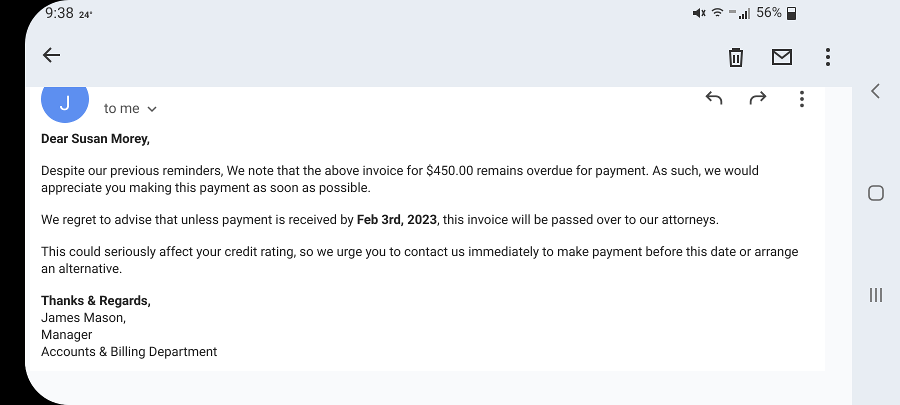  What do you see at coordinates (791, 13) in the screenshot?
I see `battery-icon` at bounding box center [791, 13].